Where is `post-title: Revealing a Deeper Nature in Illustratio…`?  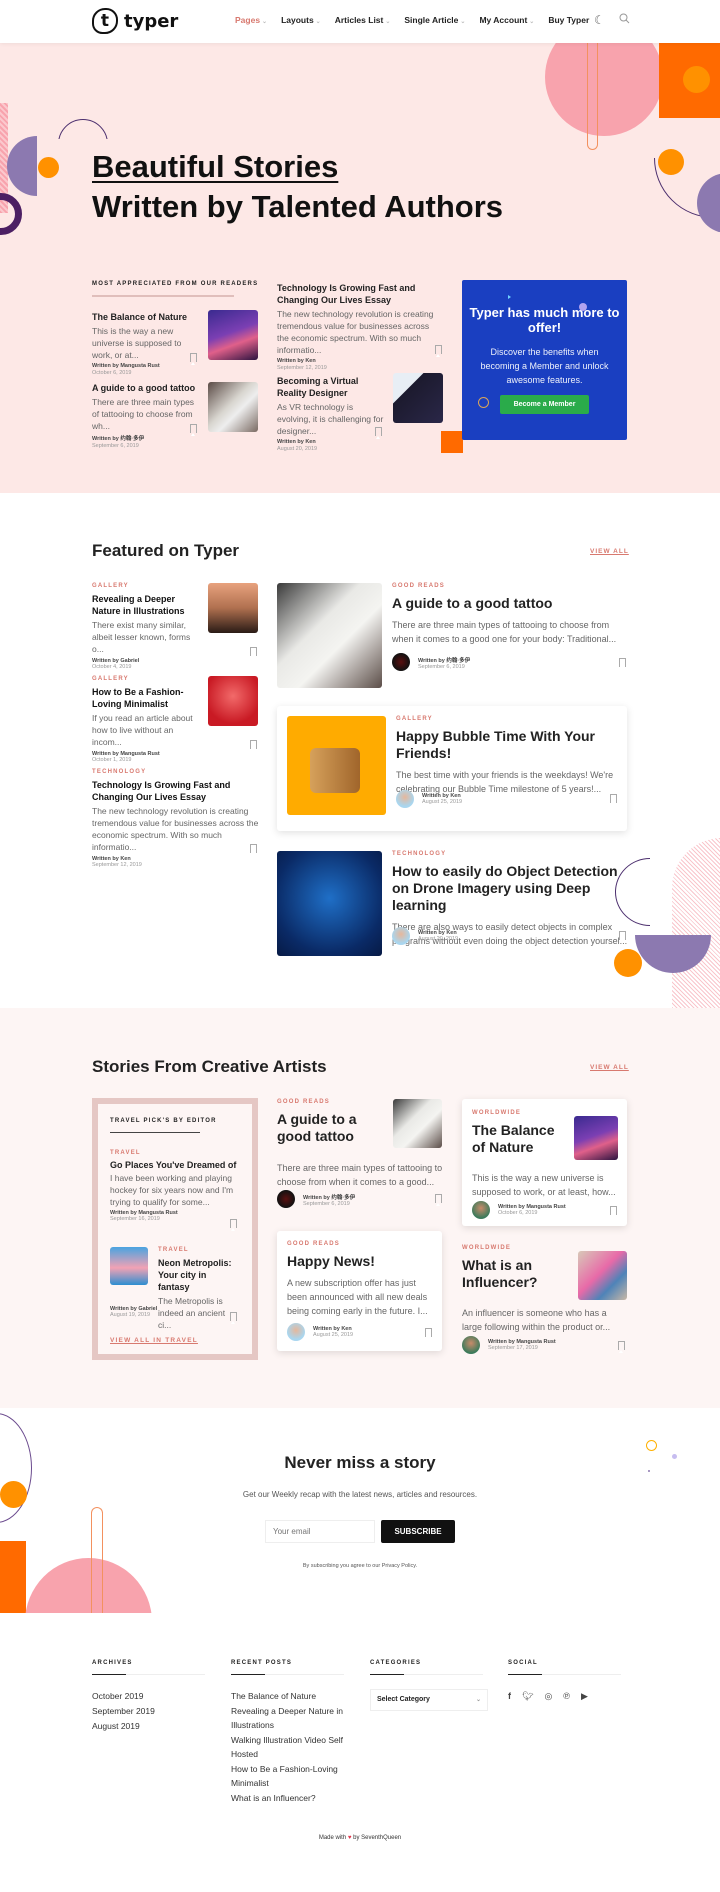 post-title: Revealing a Deeper Nature in Illustratio… is located at coordinates (147, 605).